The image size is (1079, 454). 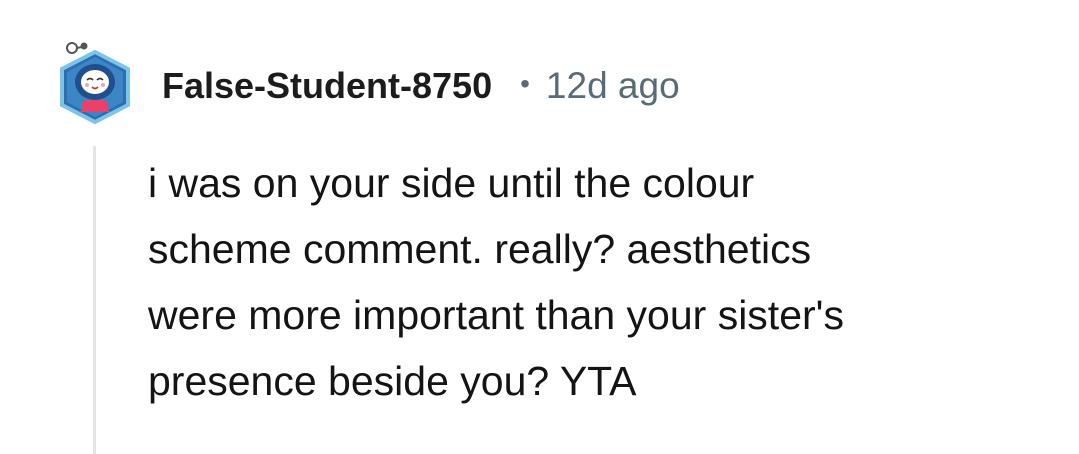 I want to click on thread-line, so click(x=94, y=300).